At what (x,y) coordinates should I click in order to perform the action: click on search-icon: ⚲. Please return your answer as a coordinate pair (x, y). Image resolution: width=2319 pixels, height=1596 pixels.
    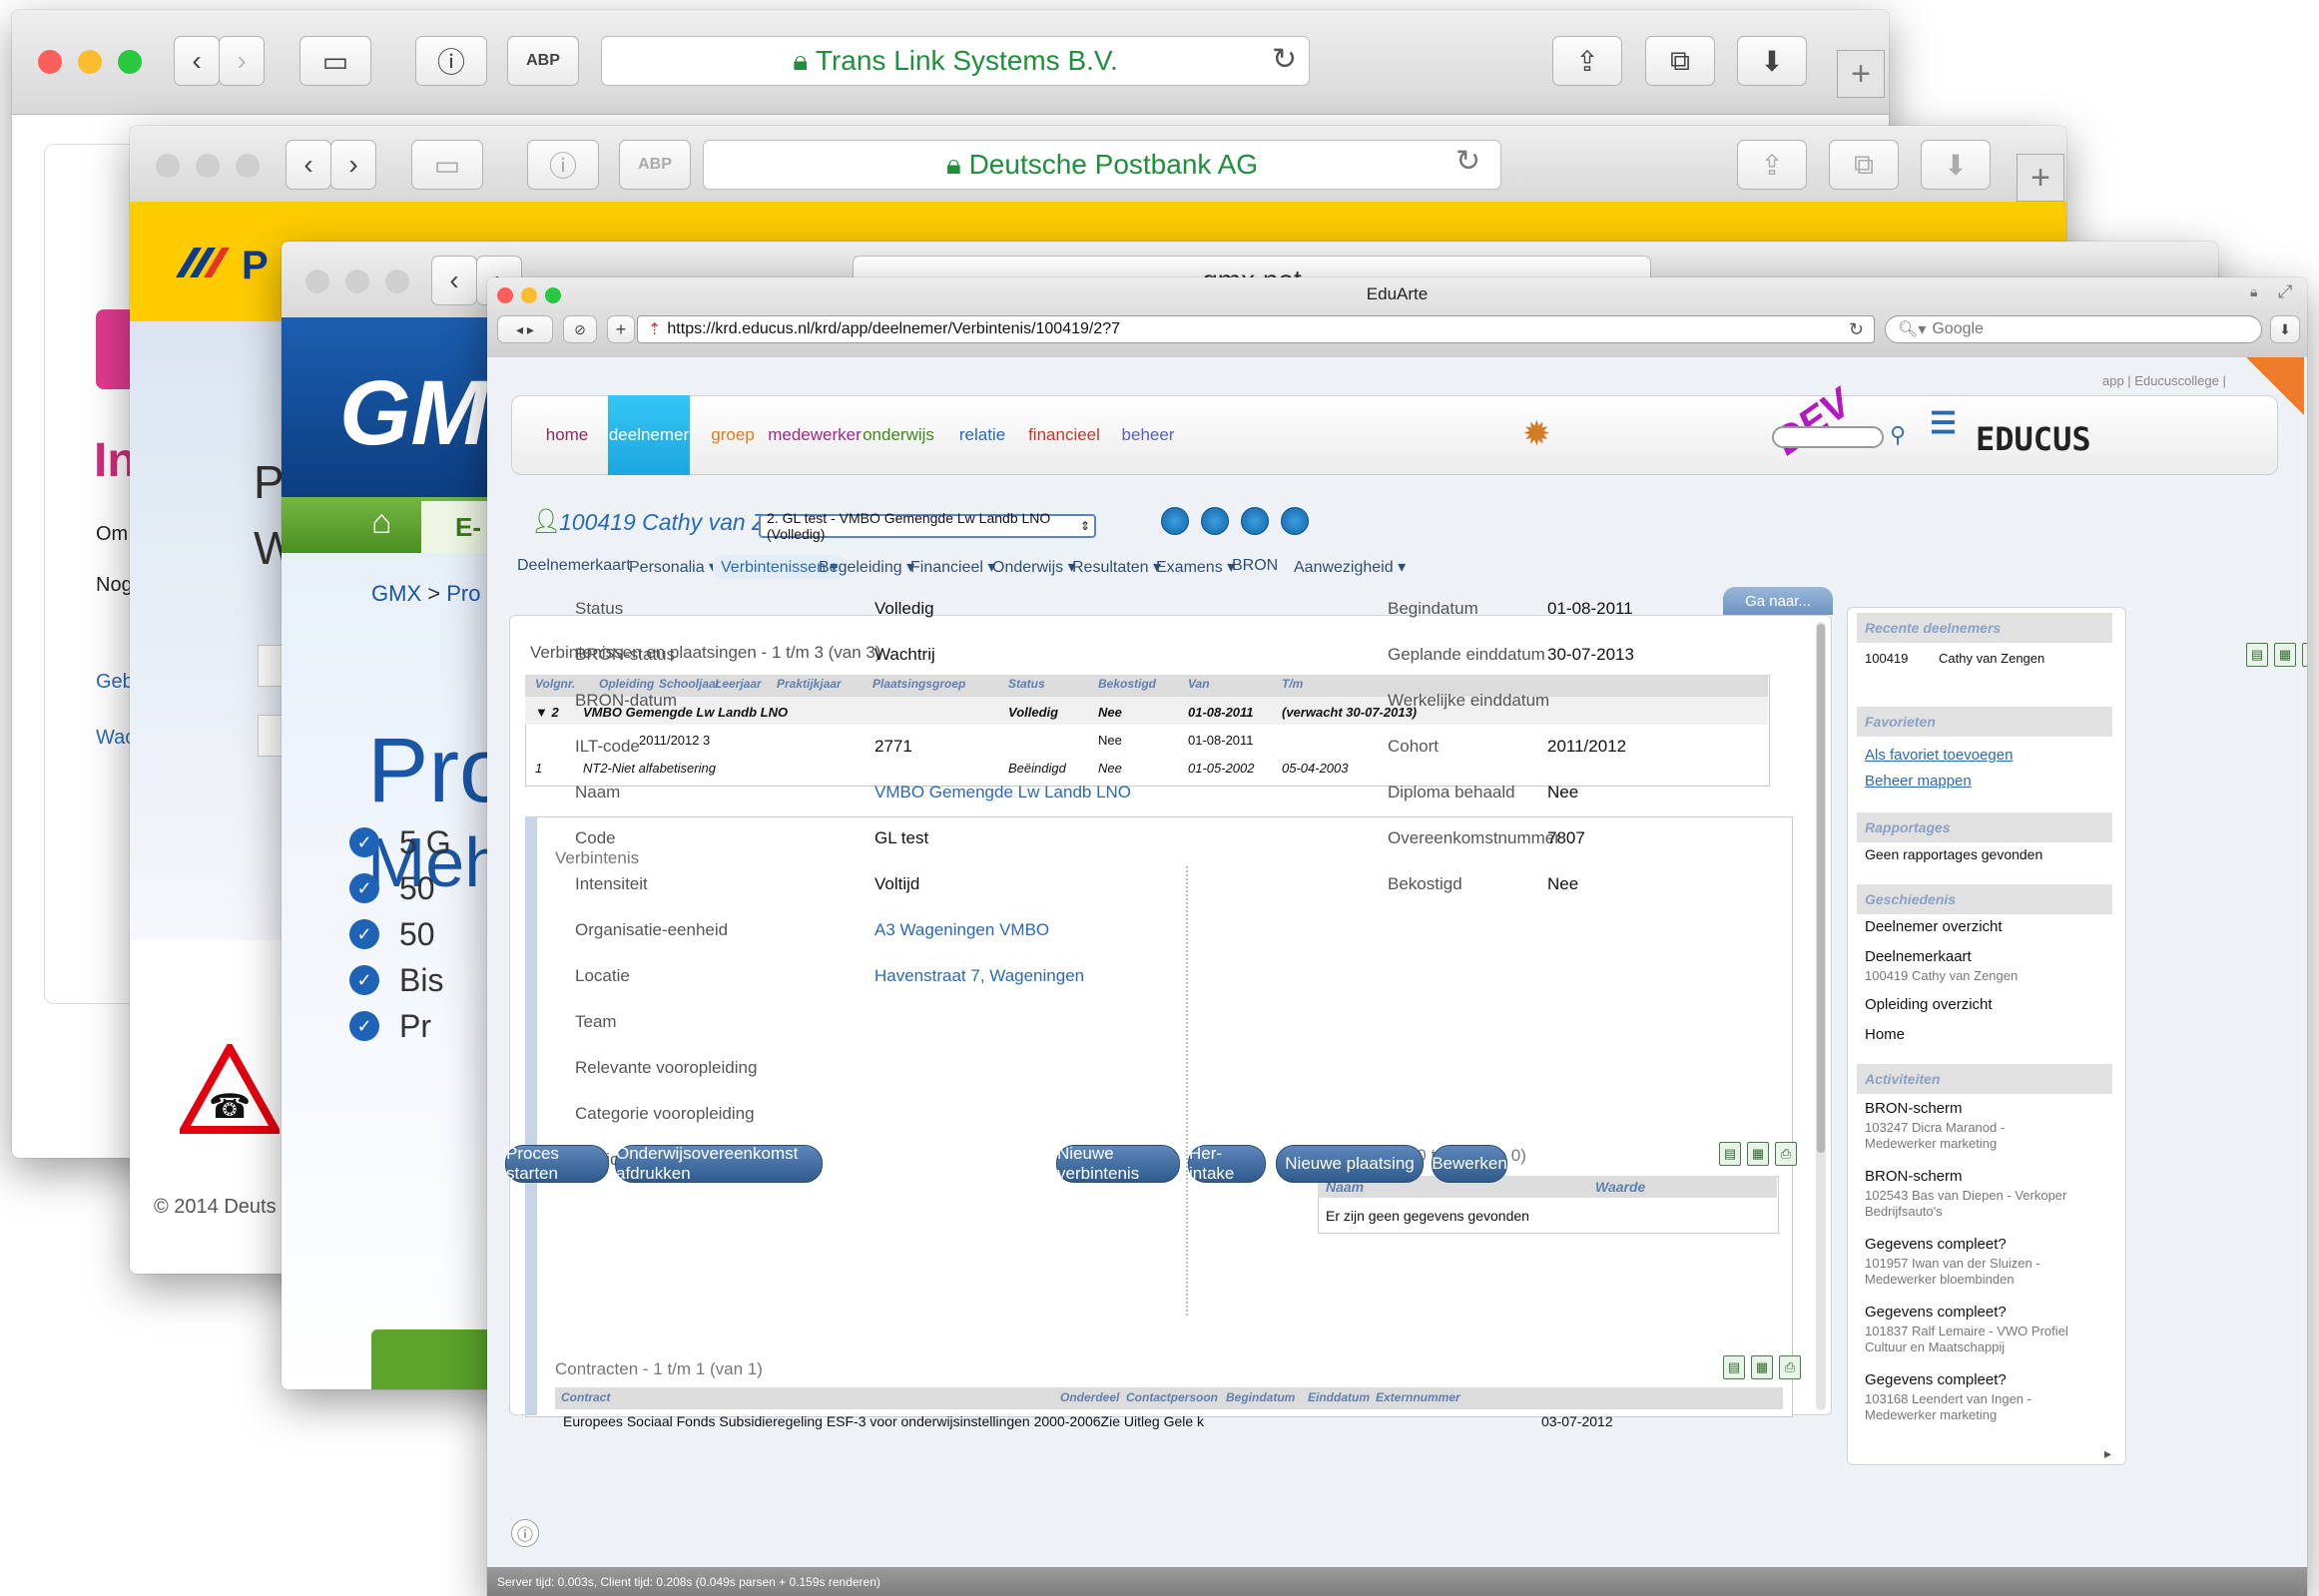
    Looking at the image, I should click on (1898, 435).